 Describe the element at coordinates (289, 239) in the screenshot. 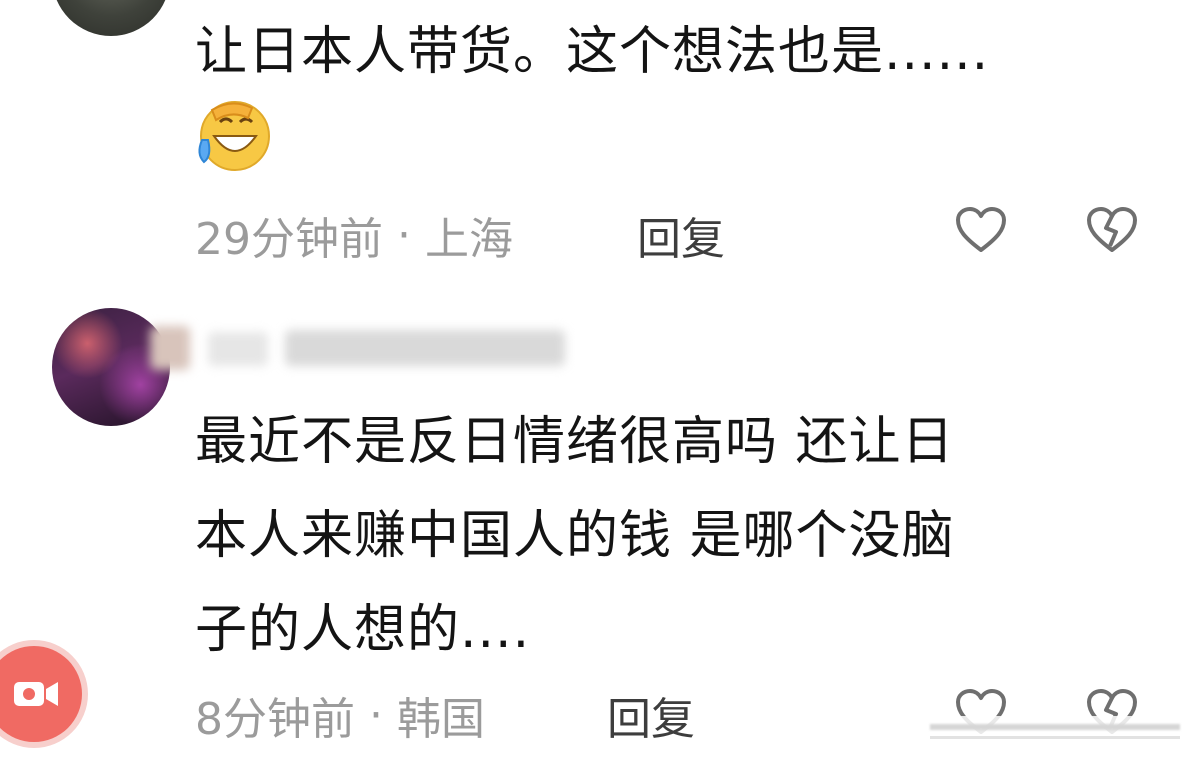

I see `comment-time: 29分钟前` at that location.